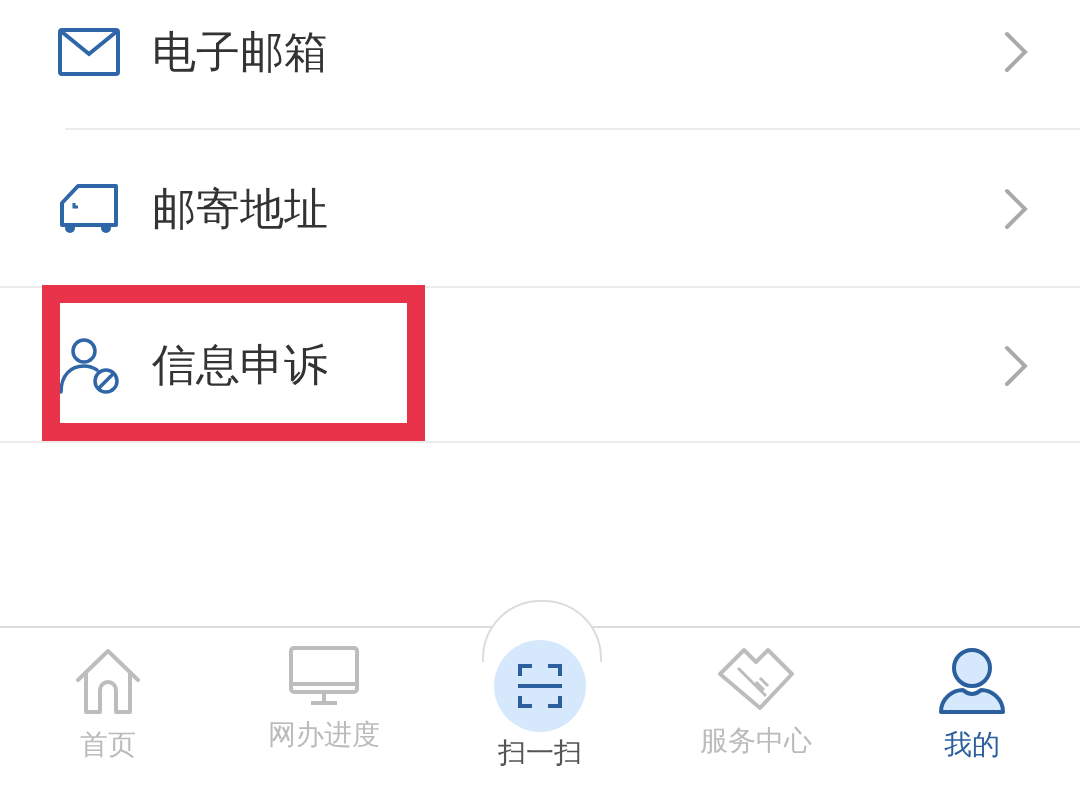  Describe the element at coordinates (89, 52) in the screenshot. I see `envelope-icon` at that location.